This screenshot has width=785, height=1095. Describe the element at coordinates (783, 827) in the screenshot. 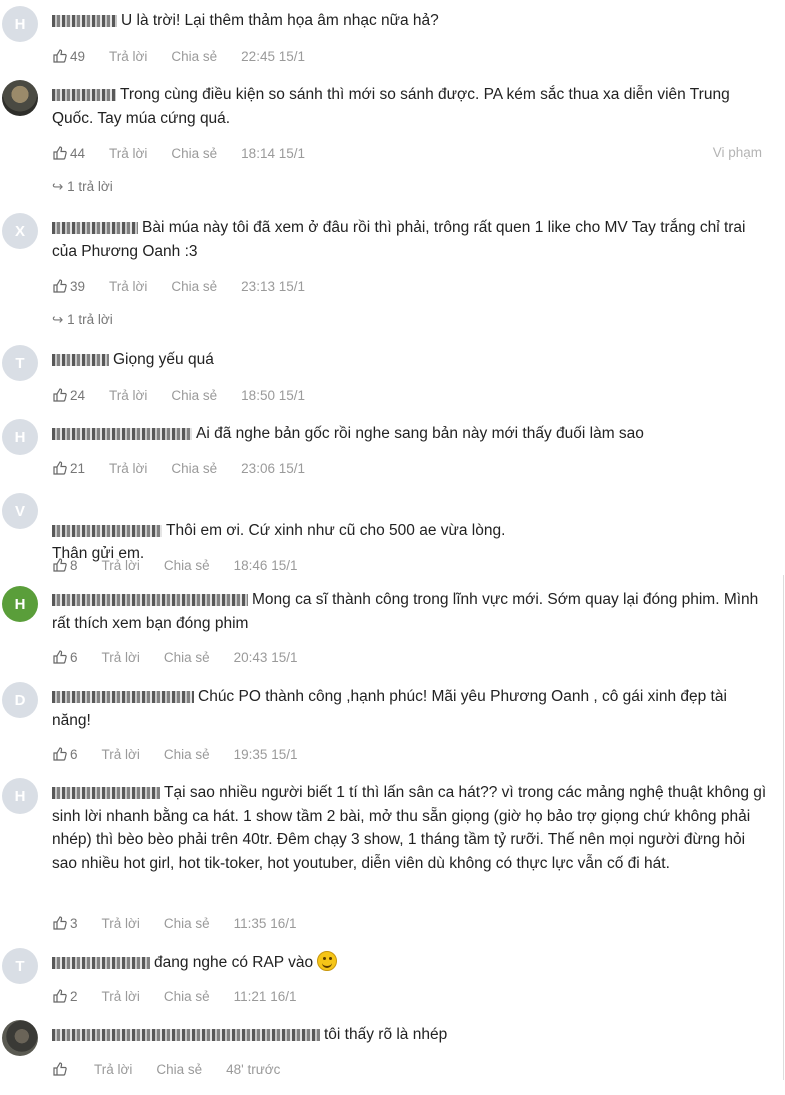

I see `scroll-divider` at that location.